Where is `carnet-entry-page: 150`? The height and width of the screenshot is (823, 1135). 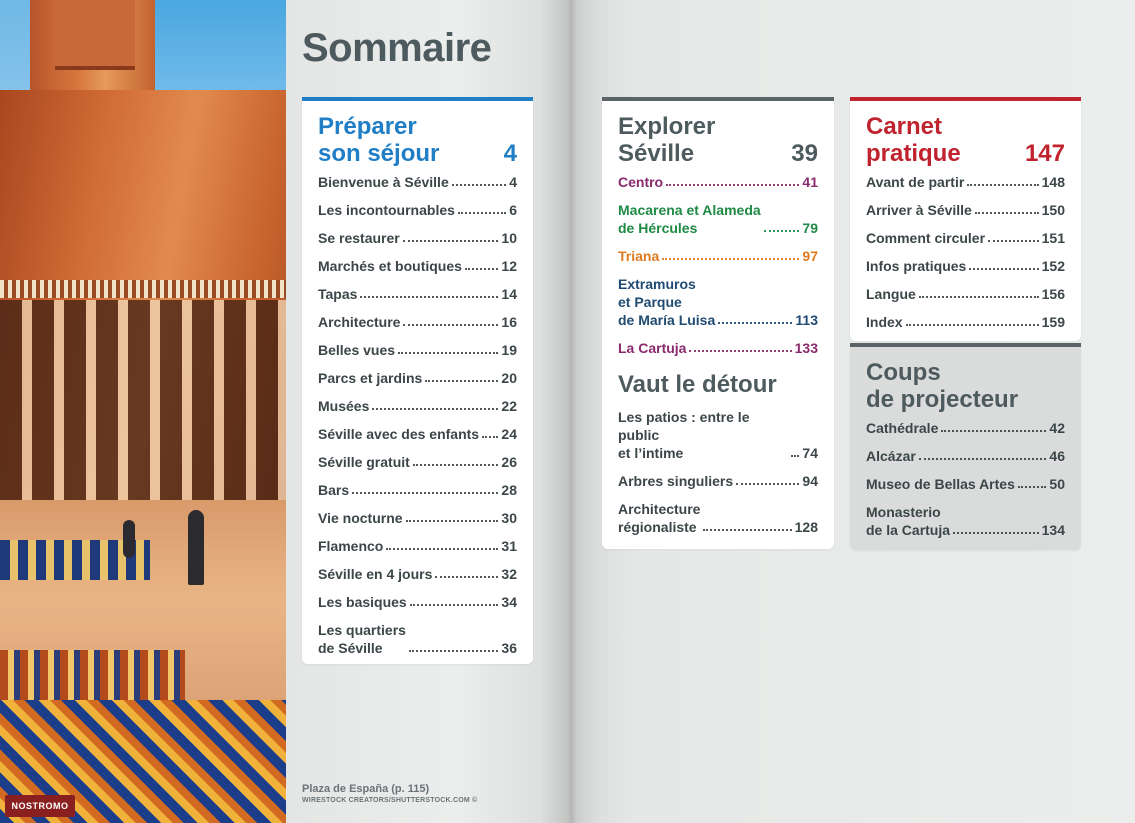
carnet-entry-page: 150 is located at coordinates (1053, 210).